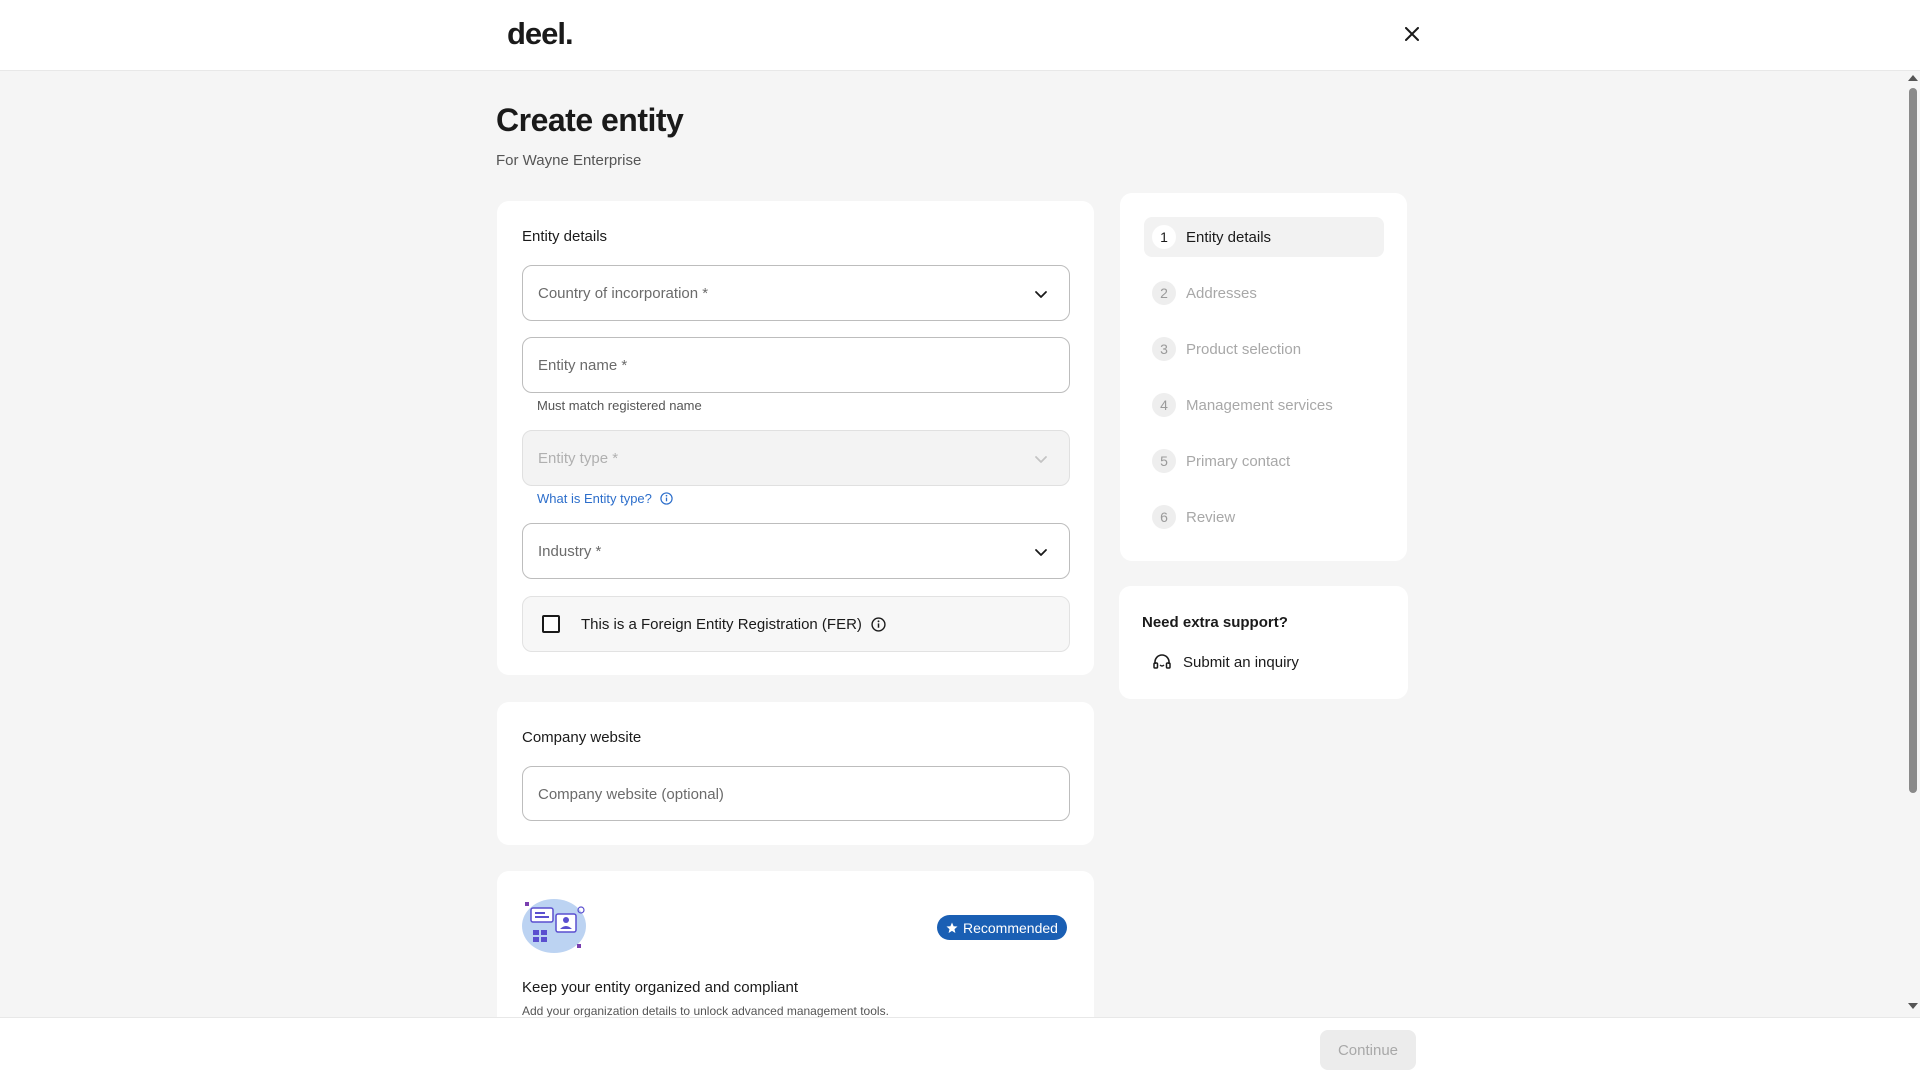 This screenshot has height=1080, width=1920. I want to click on step-label: Addresses, so click(1221, 293).